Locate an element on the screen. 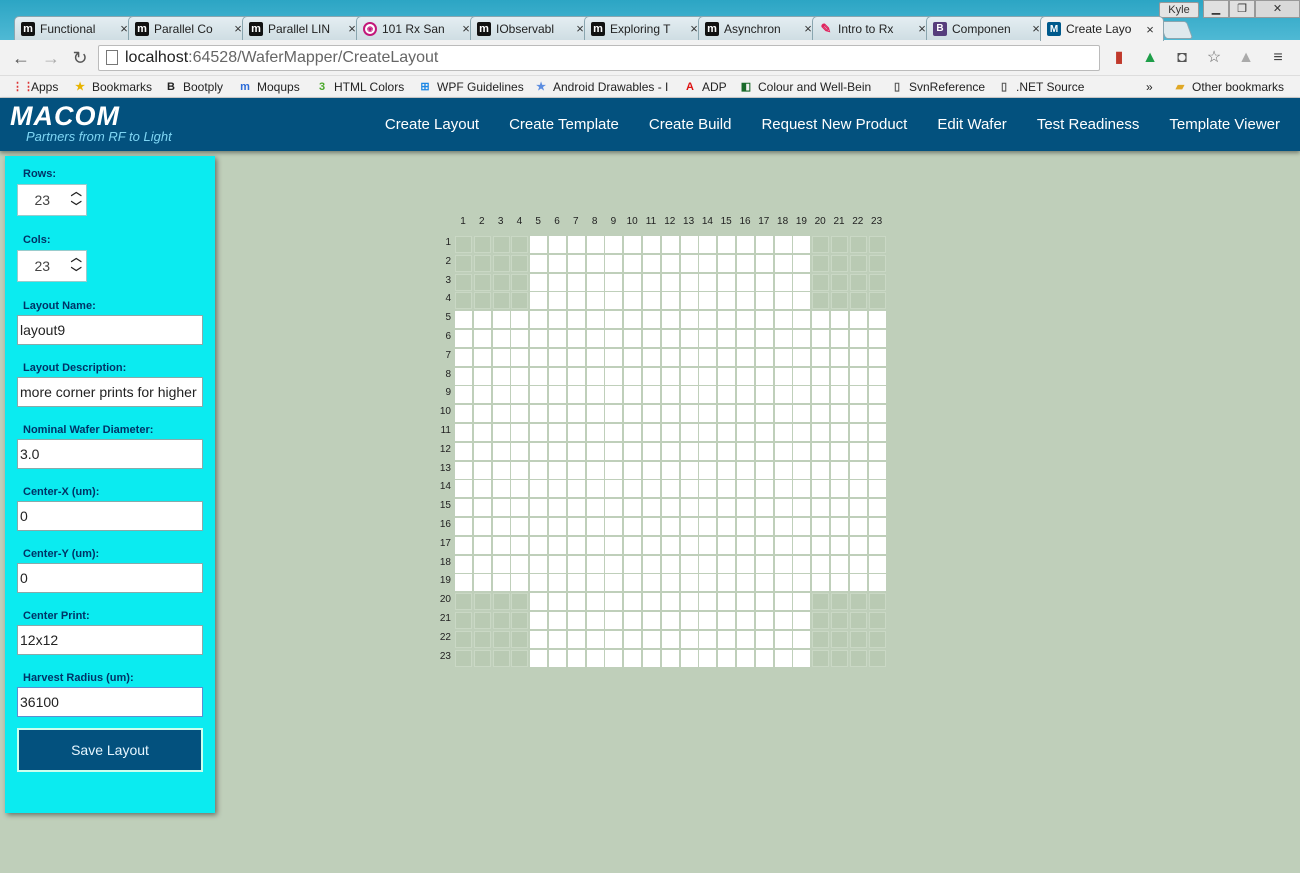 This screenshot has height=873, width=1300. tab: m Parallel Co × is located at coordinates (190, 28).